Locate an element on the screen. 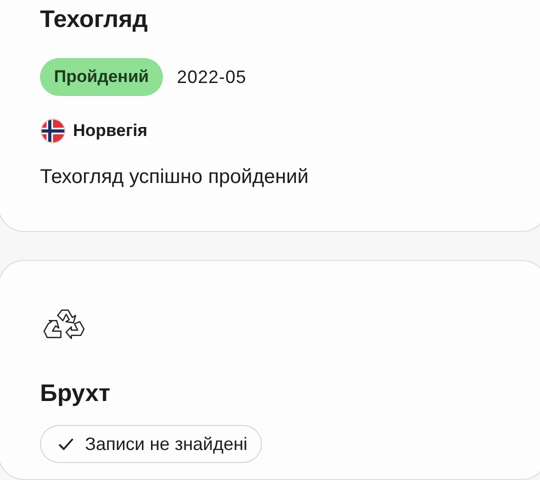 The width and height of the screenshot is (540, 480). result-chip: Записи не знайдені is located at coordinates (151, 444).